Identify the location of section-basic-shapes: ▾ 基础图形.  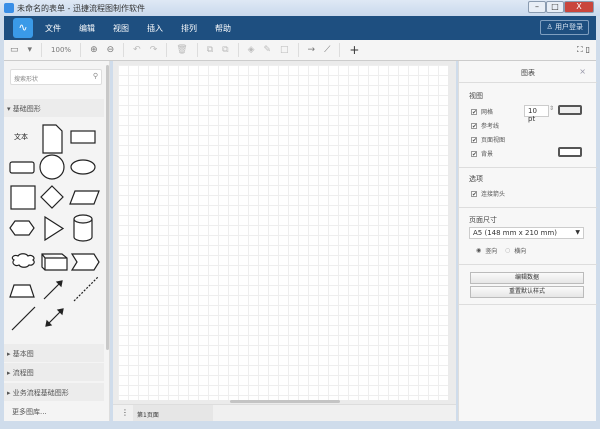
(54, 108).